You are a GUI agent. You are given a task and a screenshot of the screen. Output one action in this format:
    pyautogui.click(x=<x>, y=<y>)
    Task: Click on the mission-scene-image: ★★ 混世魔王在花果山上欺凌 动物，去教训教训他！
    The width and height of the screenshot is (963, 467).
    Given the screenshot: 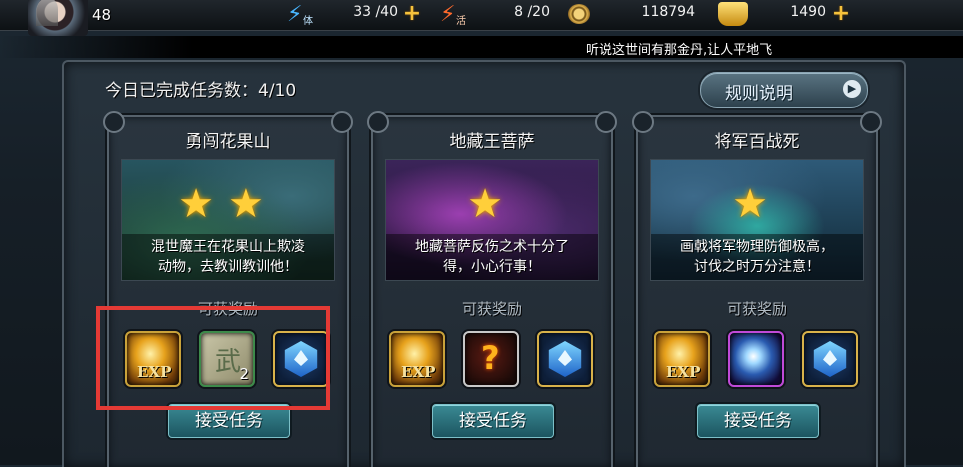 What is the action you would take?
    pyautogui.click(x=228, y=220)
    